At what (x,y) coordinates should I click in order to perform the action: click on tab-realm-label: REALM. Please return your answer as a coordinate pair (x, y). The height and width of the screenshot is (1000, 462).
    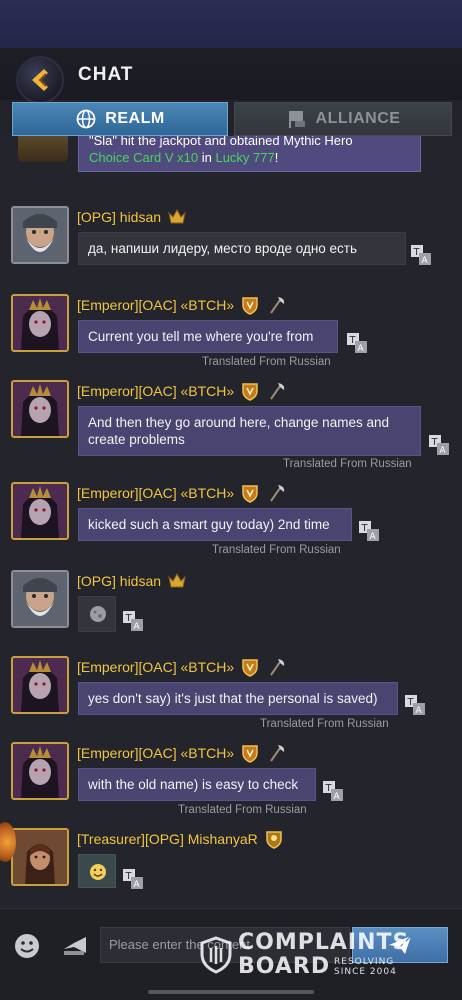
    Looking at the image, I should click on (135, 118).